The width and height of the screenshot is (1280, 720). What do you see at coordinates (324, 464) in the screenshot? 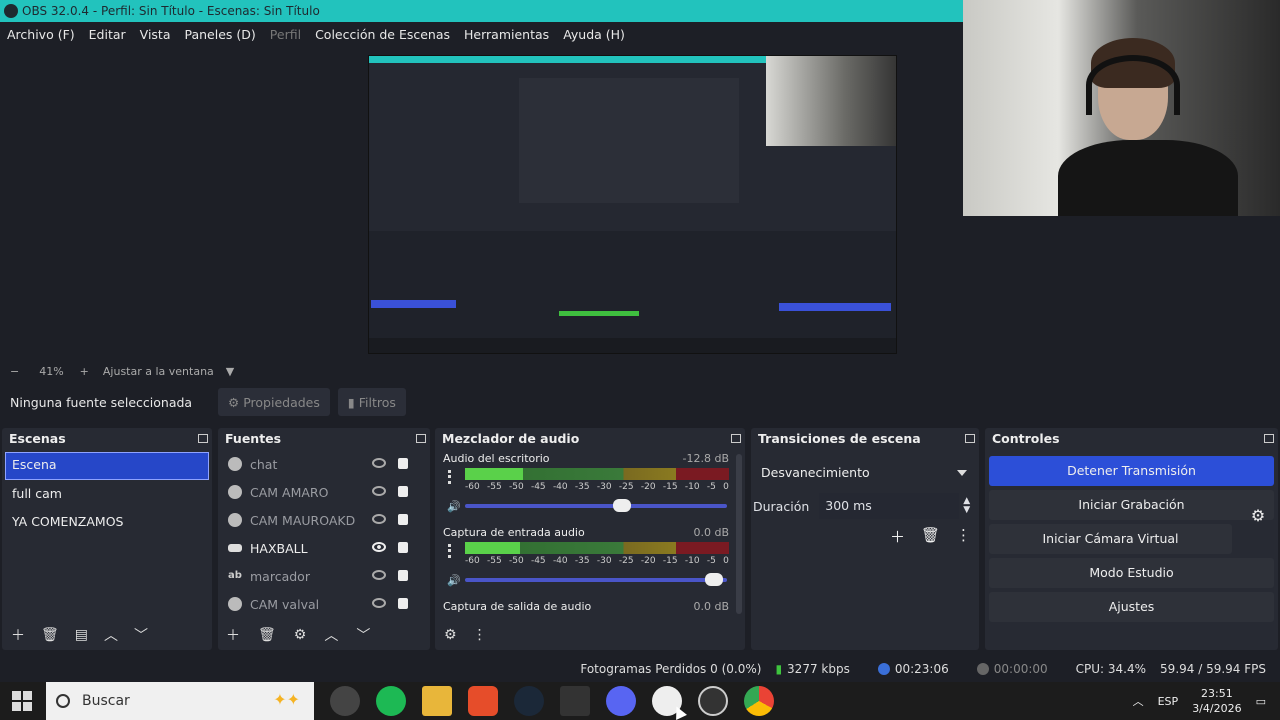
I see `source-item: chat` at bounding box center [324, 464].